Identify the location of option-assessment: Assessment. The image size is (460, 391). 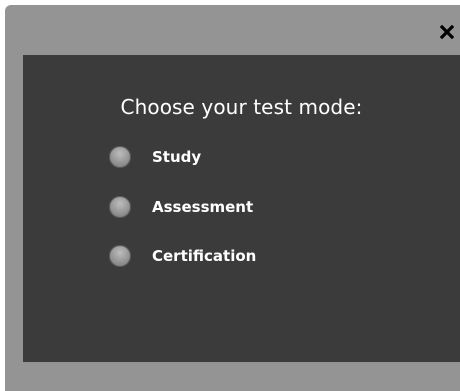
(181, 207).